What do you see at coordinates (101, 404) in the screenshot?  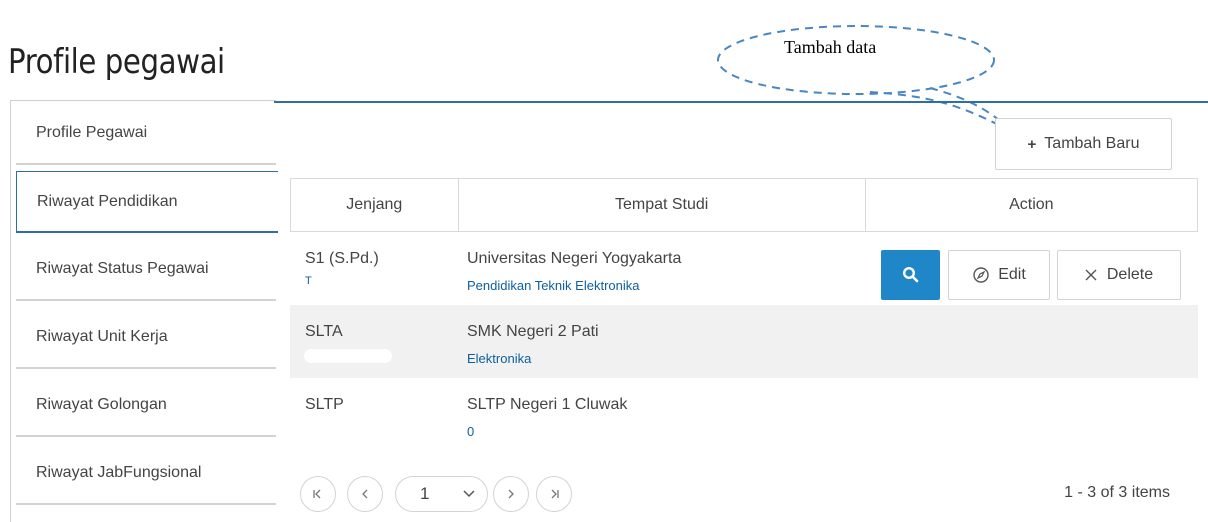 I see `sidebar-item-label: Riwayat Golongan` at bounding box center [101, 404].